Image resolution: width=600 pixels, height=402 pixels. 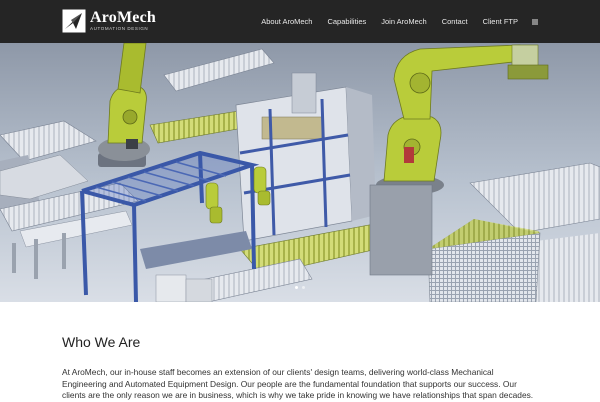 I want to click on hamburger-icon, so click(x=535, y=22).